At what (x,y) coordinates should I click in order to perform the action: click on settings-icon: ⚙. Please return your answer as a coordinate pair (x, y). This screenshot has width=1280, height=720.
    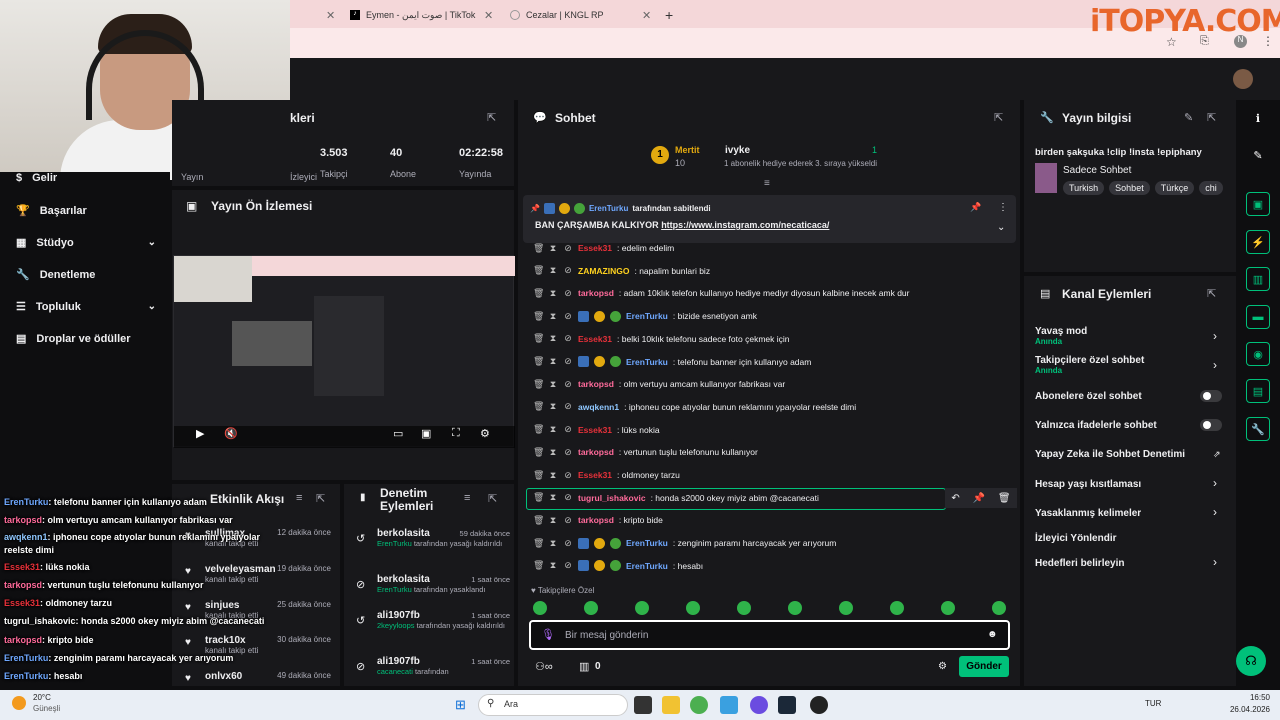
    Looking at the image, I should click on (485, 433).